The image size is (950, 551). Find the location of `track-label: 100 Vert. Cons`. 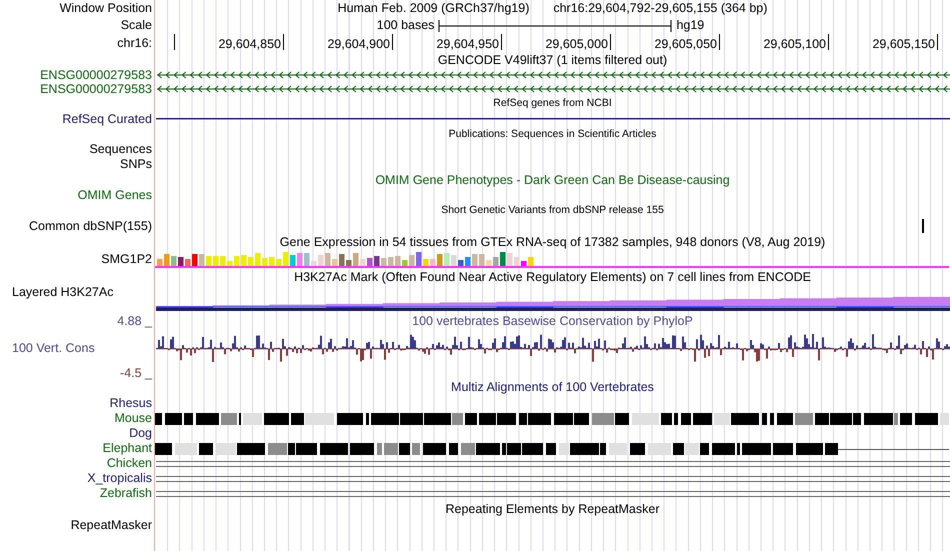

track-label: 100 Vert. Cons is located at coordinates (54, 348).